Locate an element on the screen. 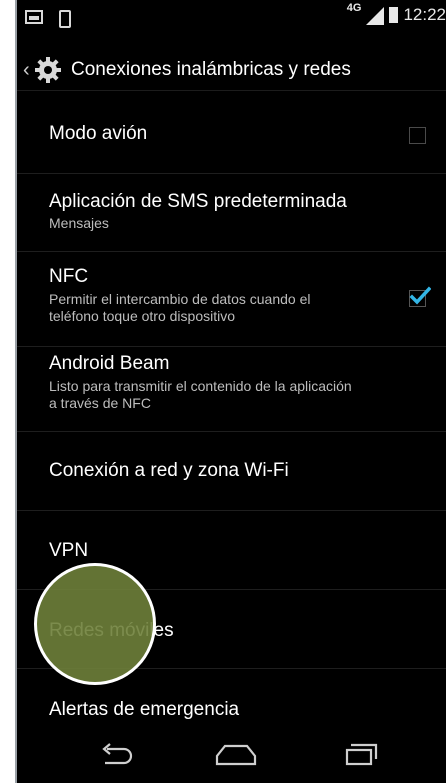 Image resolution: width=446 pixels, height=783 pixels. setting-tethering-hotspot: Conexión a red y zona Wi-Fi is located at coordinates (231, 471).